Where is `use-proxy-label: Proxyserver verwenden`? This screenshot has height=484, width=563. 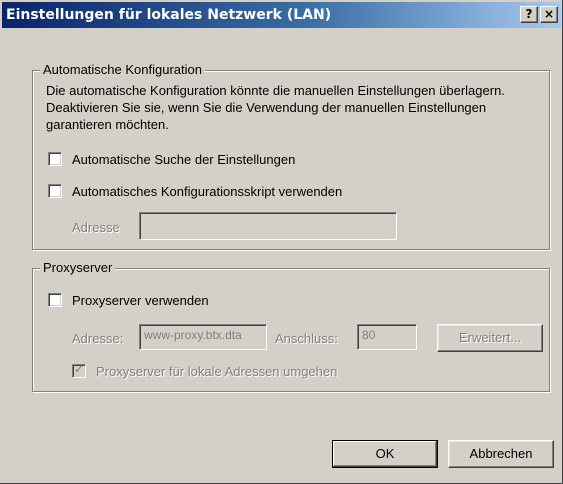
use-proxy-label: Proxyserver verwenden is located at coordinates (140, 300).